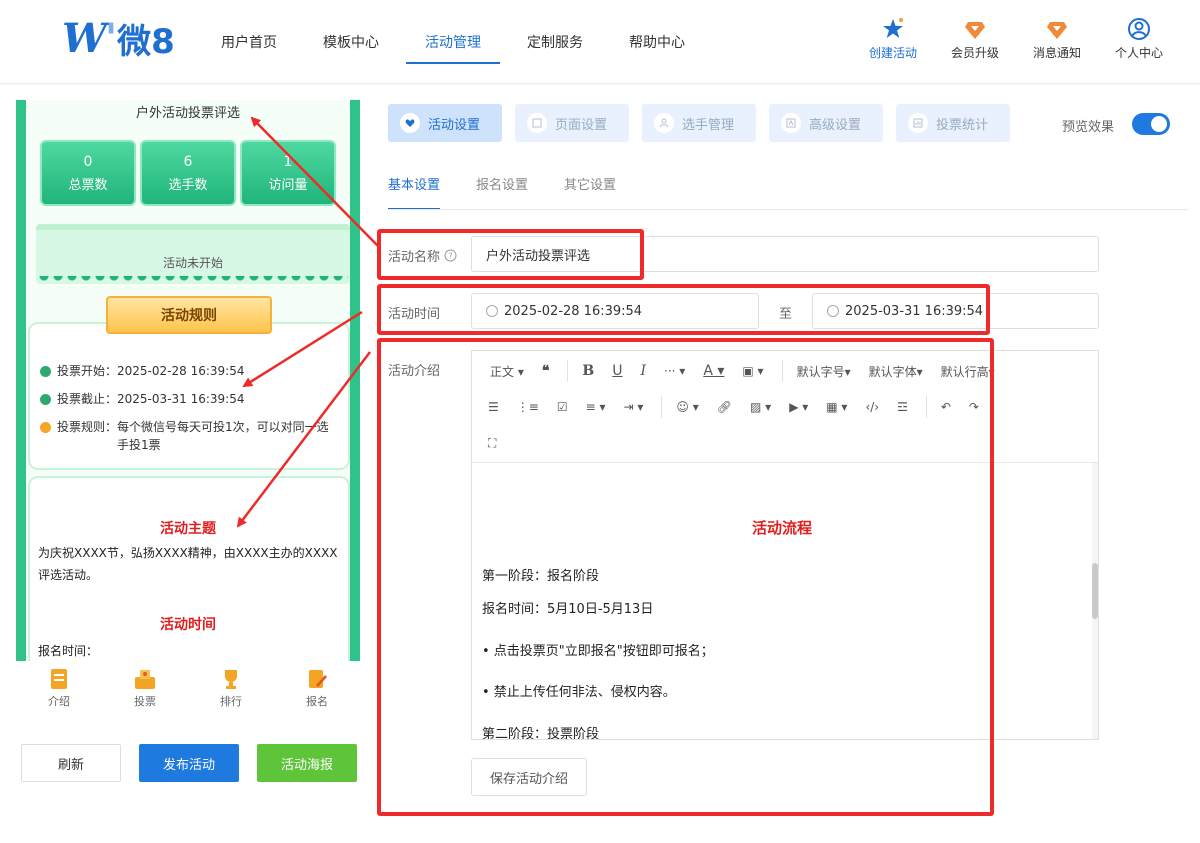  What do you see at coordinates (223, 436) in the screenshot?
I see `rule-value: 每个微信号每天可投1次，可以对同一选手投1票` at bounding box center [223, 436].